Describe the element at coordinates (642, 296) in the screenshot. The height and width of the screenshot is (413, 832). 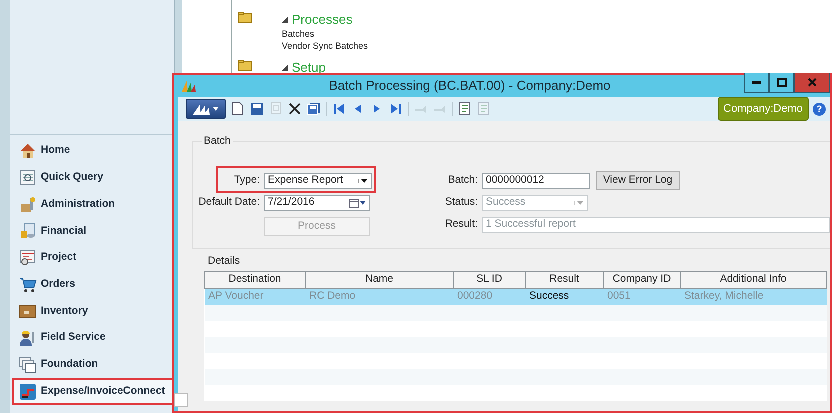
I see `table-cell: 0051` at that location.